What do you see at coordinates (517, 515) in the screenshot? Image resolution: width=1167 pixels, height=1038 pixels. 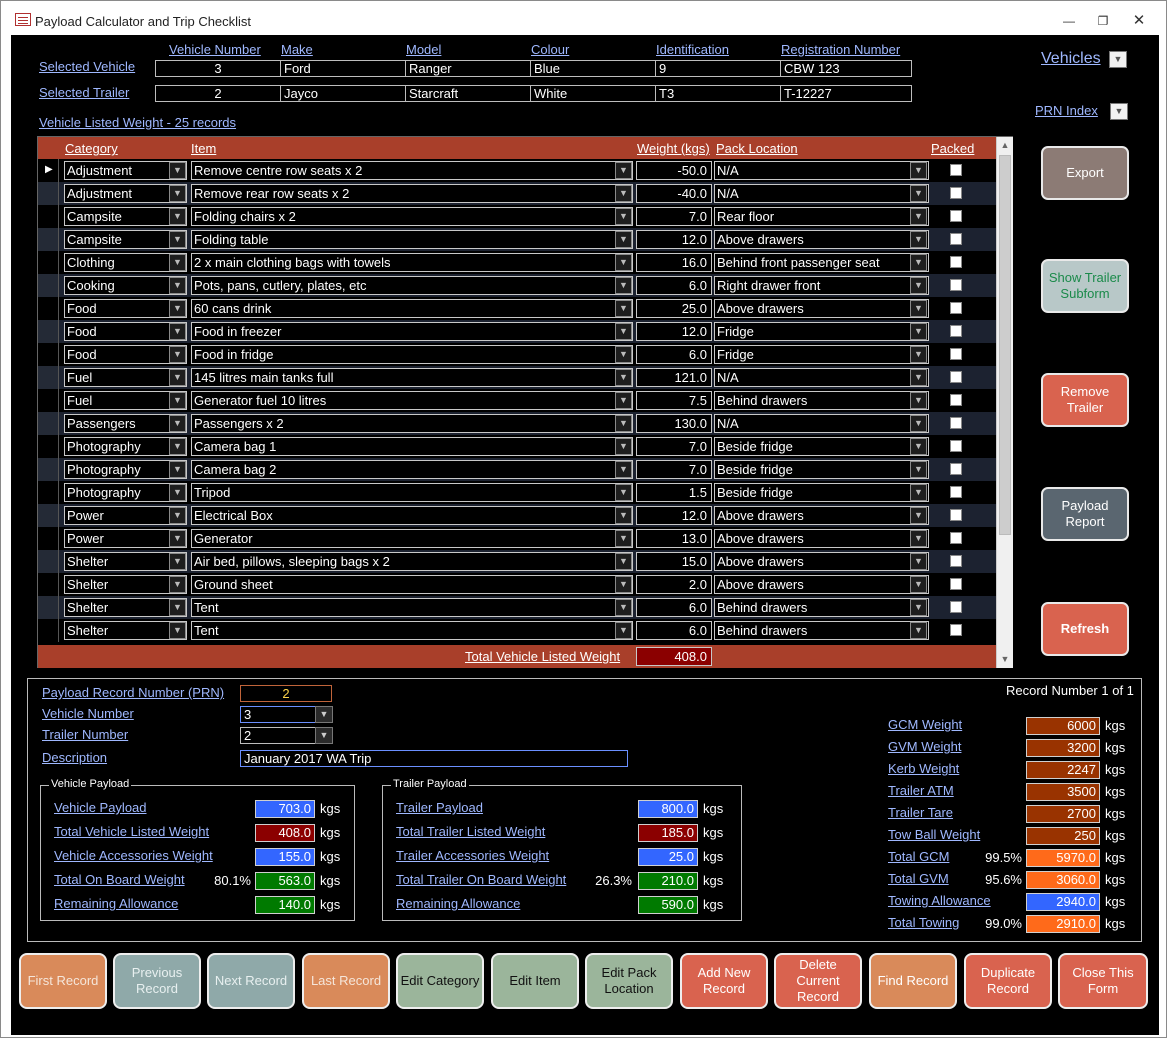 I see `table-row: Power ▼ Electrical Box ▼ 12.0 Above drawers ▼` at bounding box center [517, 515].